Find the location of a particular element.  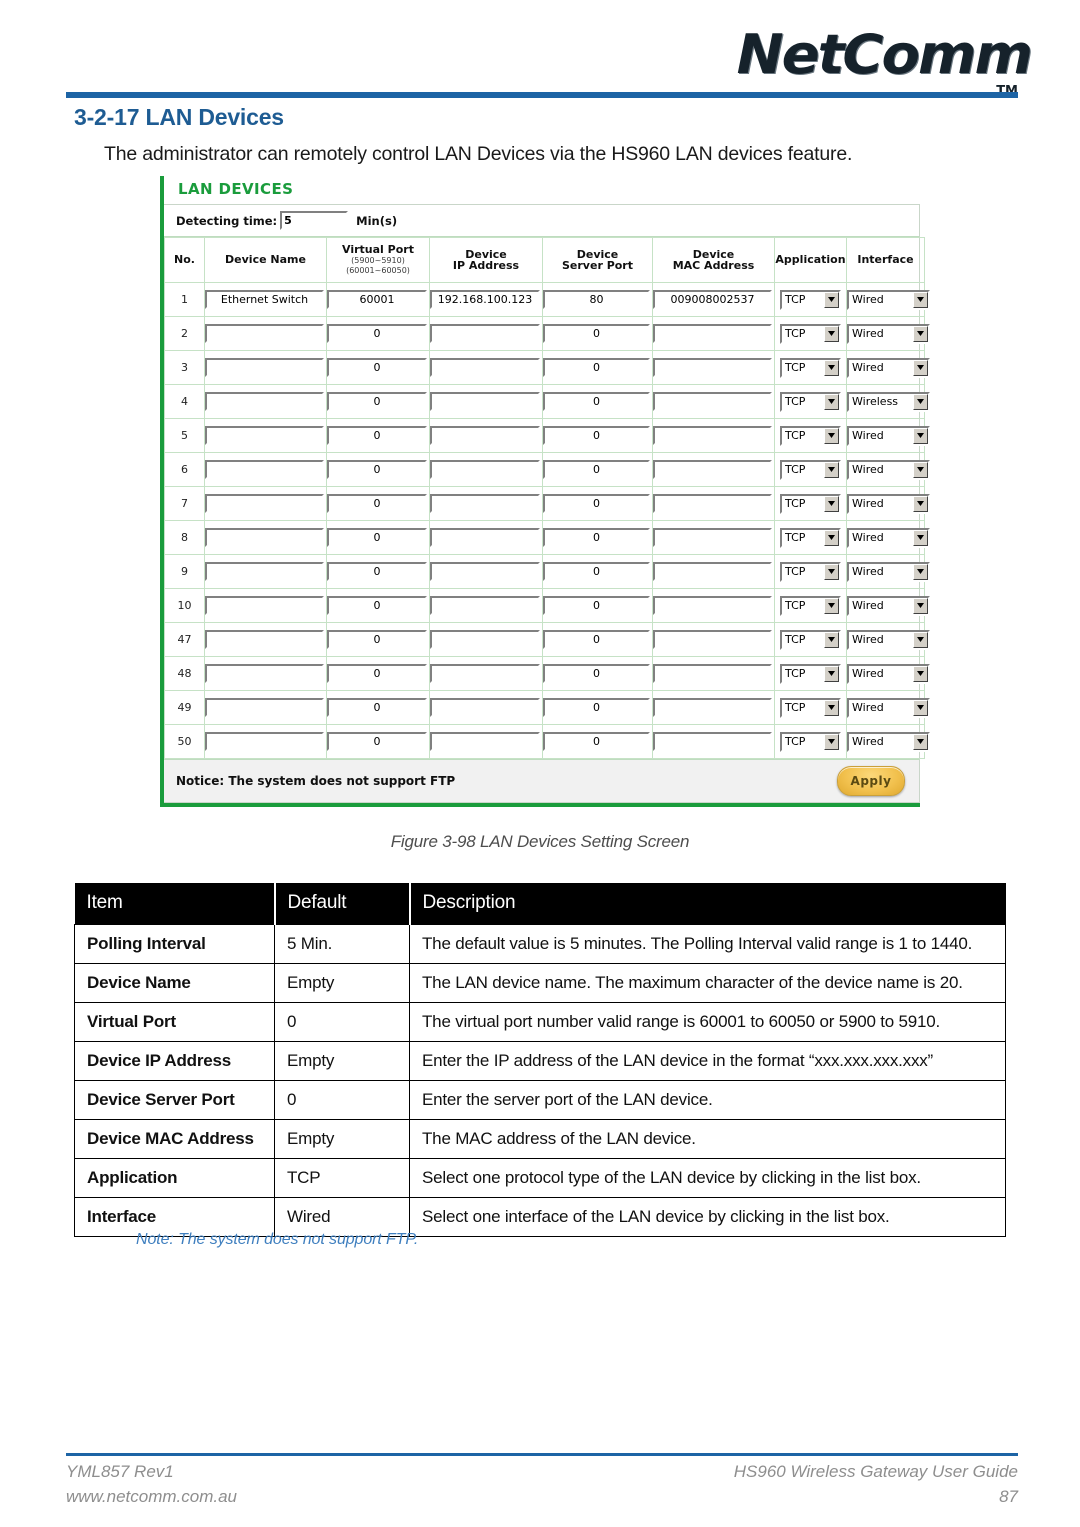

device-ip-input: 192.168.100.123 is located at coordinates (485, 299).